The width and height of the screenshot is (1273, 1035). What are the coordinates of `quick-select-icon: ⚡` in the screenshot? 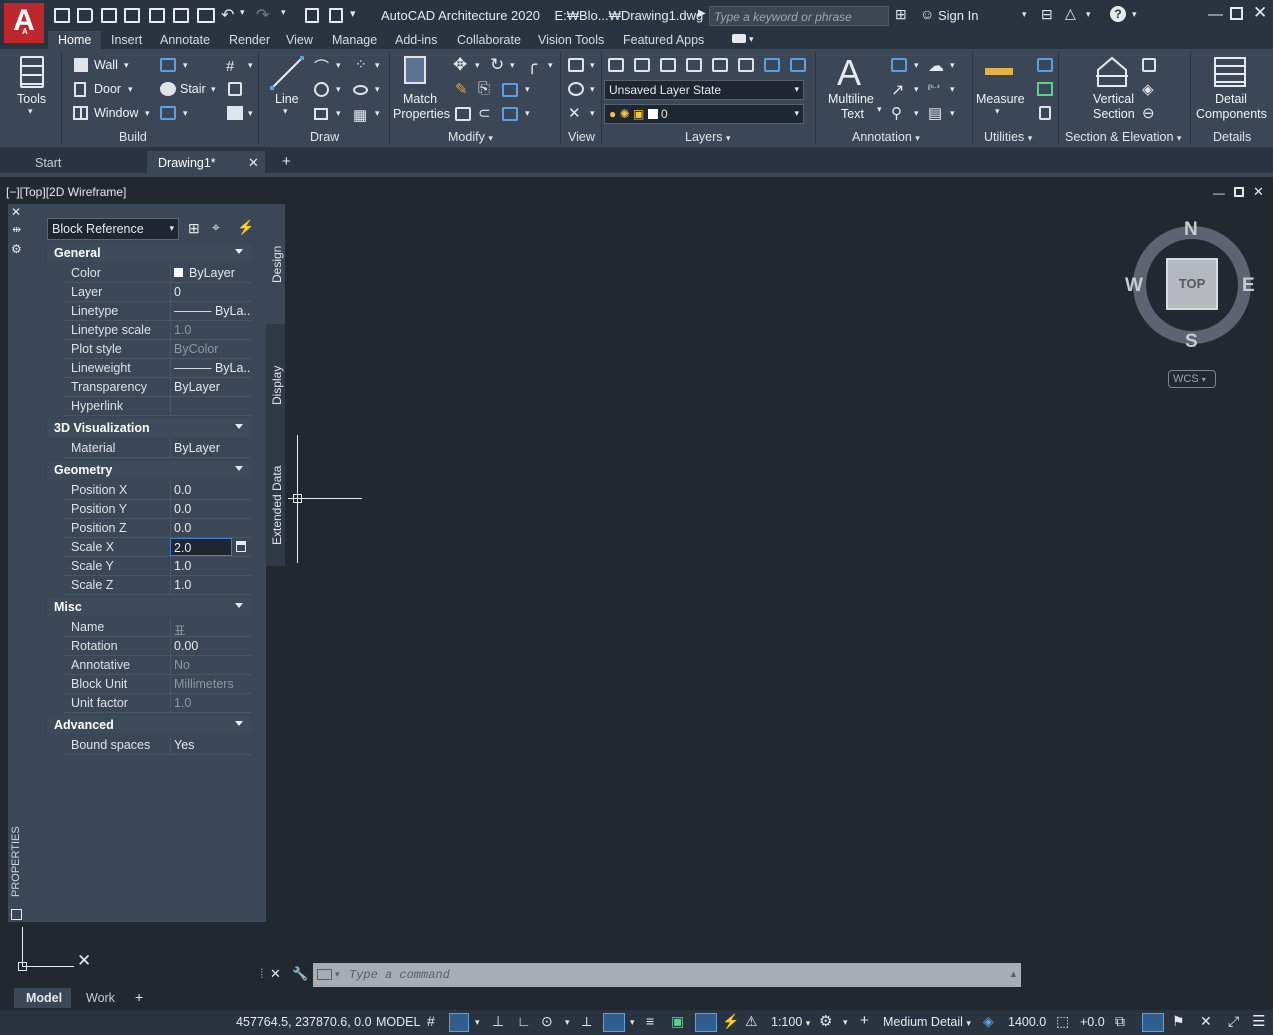 It's located at (245, 227).